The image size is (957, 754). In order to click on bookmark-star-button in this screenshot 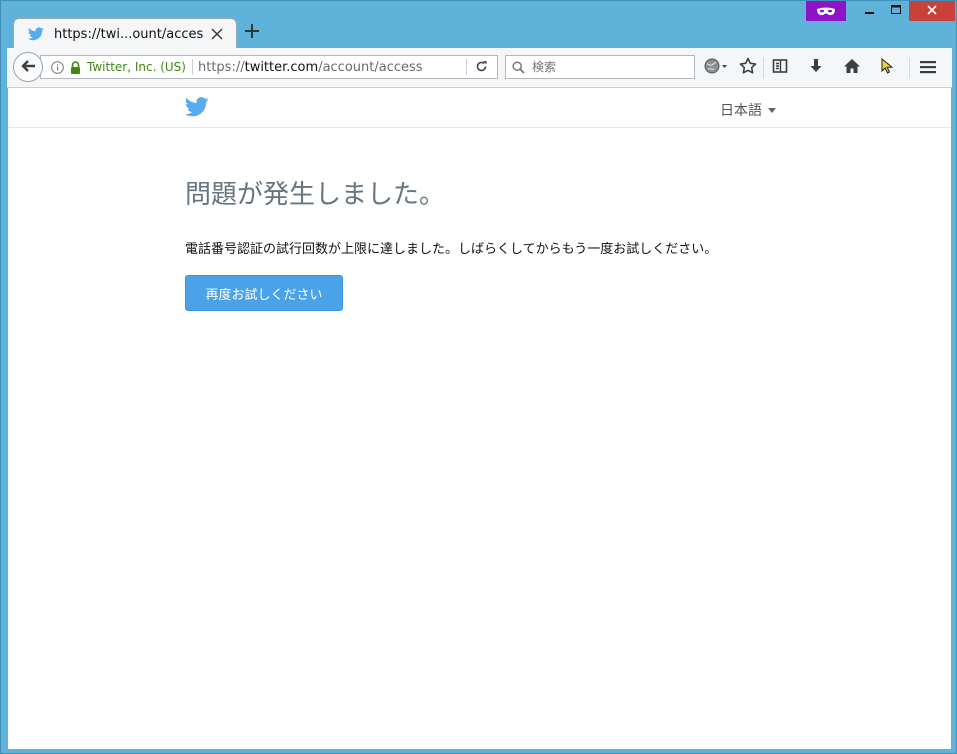, I will do `click(748, 68)`.